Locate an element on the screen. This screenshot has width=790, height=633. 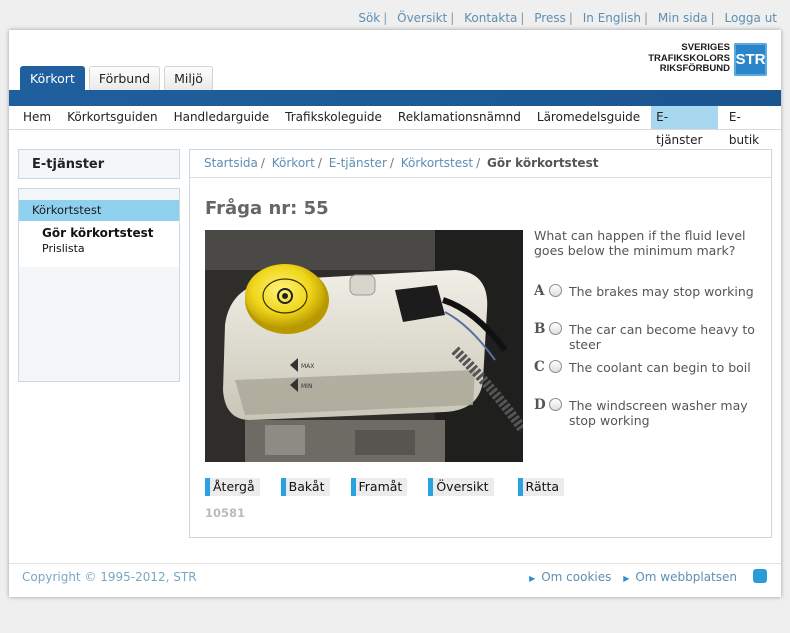
answer-text: The windscreen washer may stop working is located at coordinates (658, 413).